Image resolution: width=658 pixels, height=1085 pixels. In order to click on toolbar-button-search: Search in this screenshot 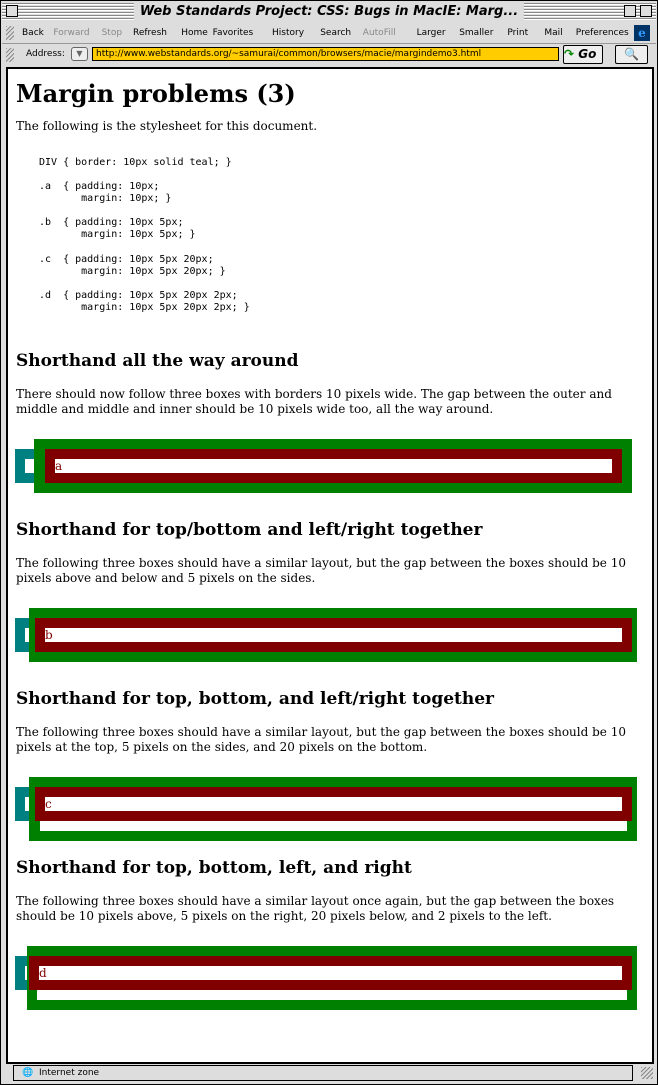, I will do `click(335, 33)`.